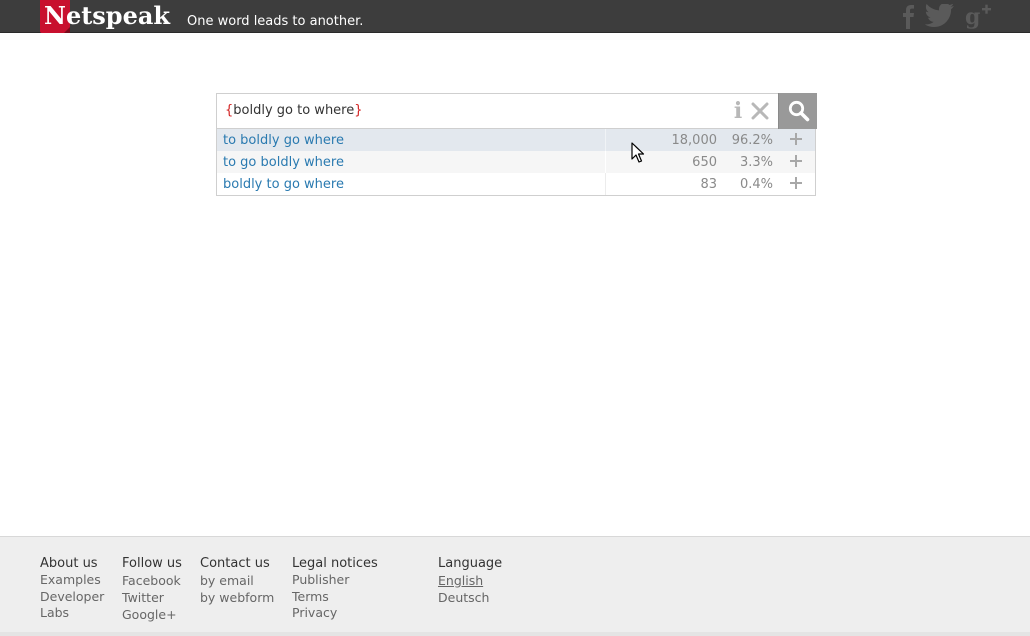 Image resolution: width=1030 pixels, height=636 pixels. I want to click on result-percent: 96.2%, so click(752, 140).